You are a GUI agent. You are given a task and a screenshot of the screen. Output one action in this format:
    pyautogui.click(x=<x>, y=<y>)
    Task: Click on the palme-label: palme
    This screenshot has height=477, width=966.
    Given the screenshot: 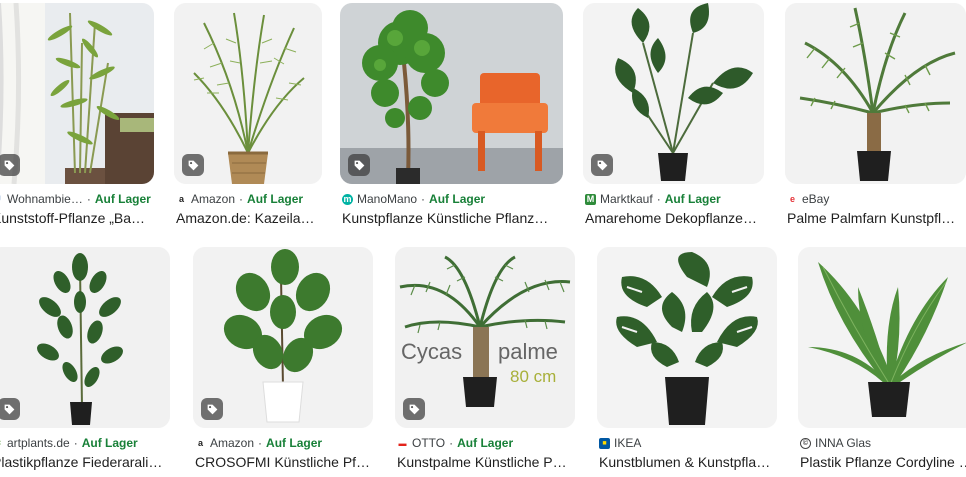 What is the action you would take?
    pyautogui.click(x=528, y=351)
    